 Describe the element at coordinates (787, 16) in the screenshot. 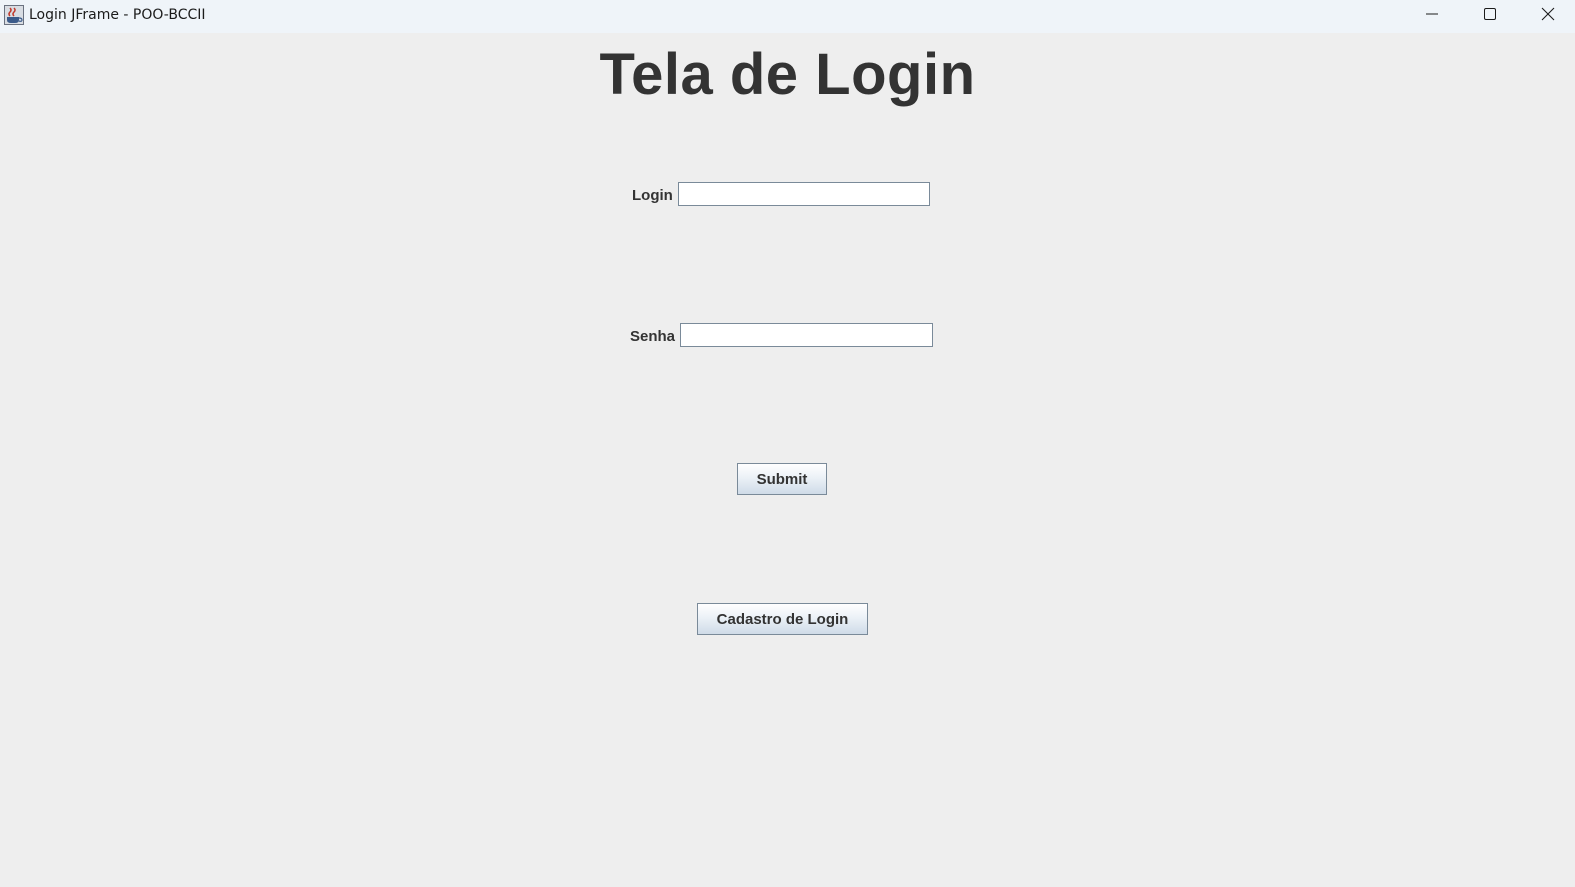

I see `title-bar: Login JFrame - POO-BCCII` at that location.